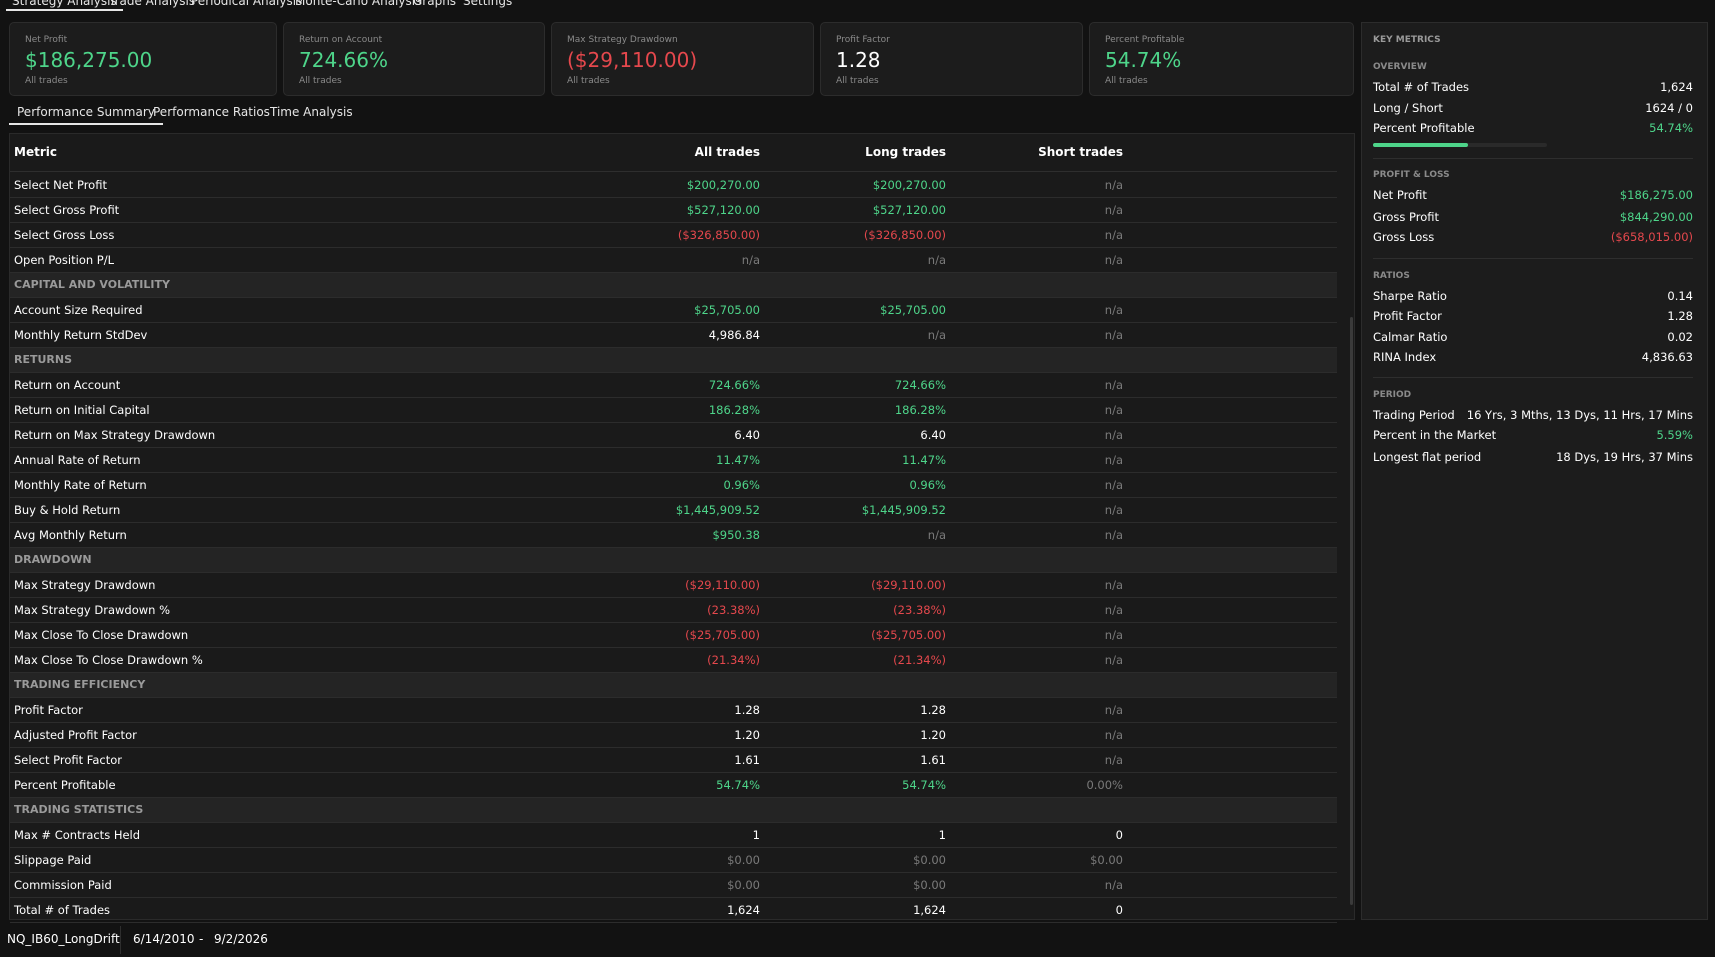 The image size is (1715, 957). Describe the element at coordinates (673, 285) in the screenshot. I see `section-header-row: CAPITAL AND VOLATILITY` at that location.